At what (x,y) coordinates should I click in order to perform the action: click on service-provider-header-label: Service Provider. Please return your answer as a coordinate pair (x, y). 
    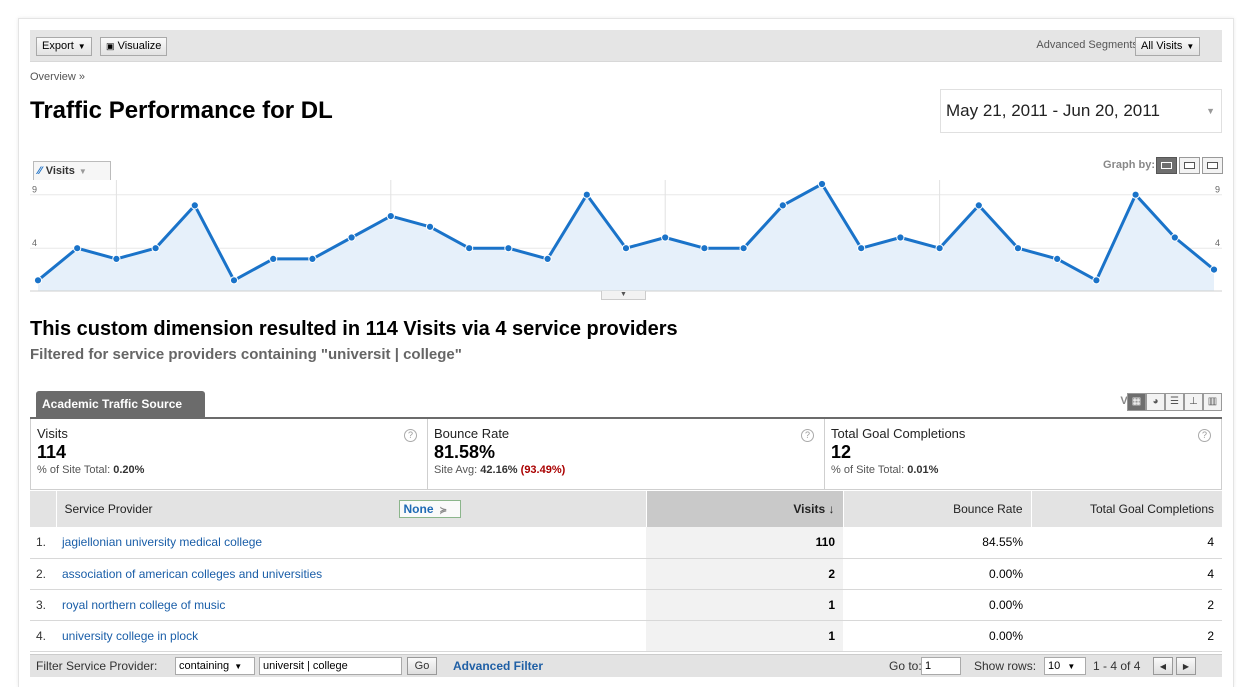
    Looking at the image, I should click on (108, 509).